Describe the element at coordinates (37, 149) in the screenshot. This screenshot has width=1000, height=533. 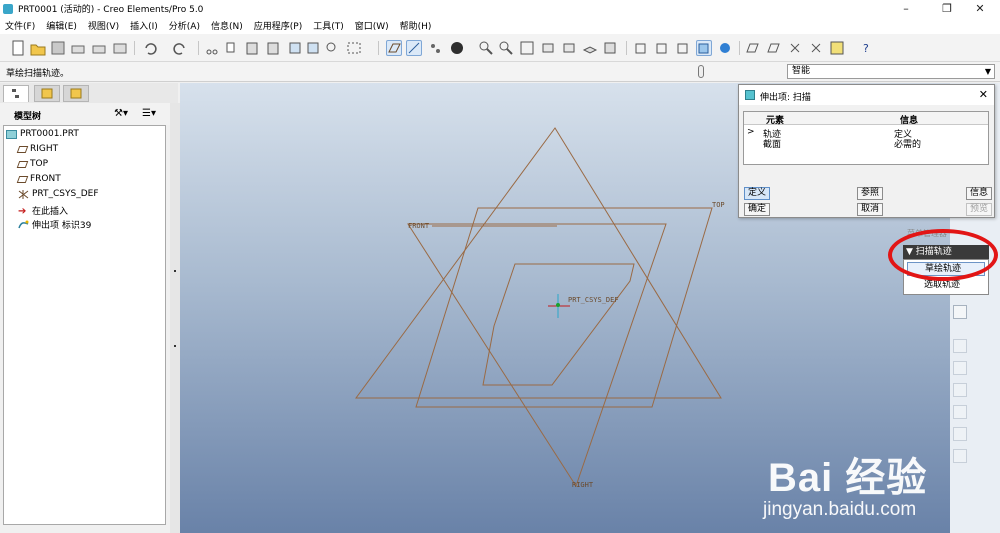
I see `tree-item-right-plane: RIGHT` at that location.